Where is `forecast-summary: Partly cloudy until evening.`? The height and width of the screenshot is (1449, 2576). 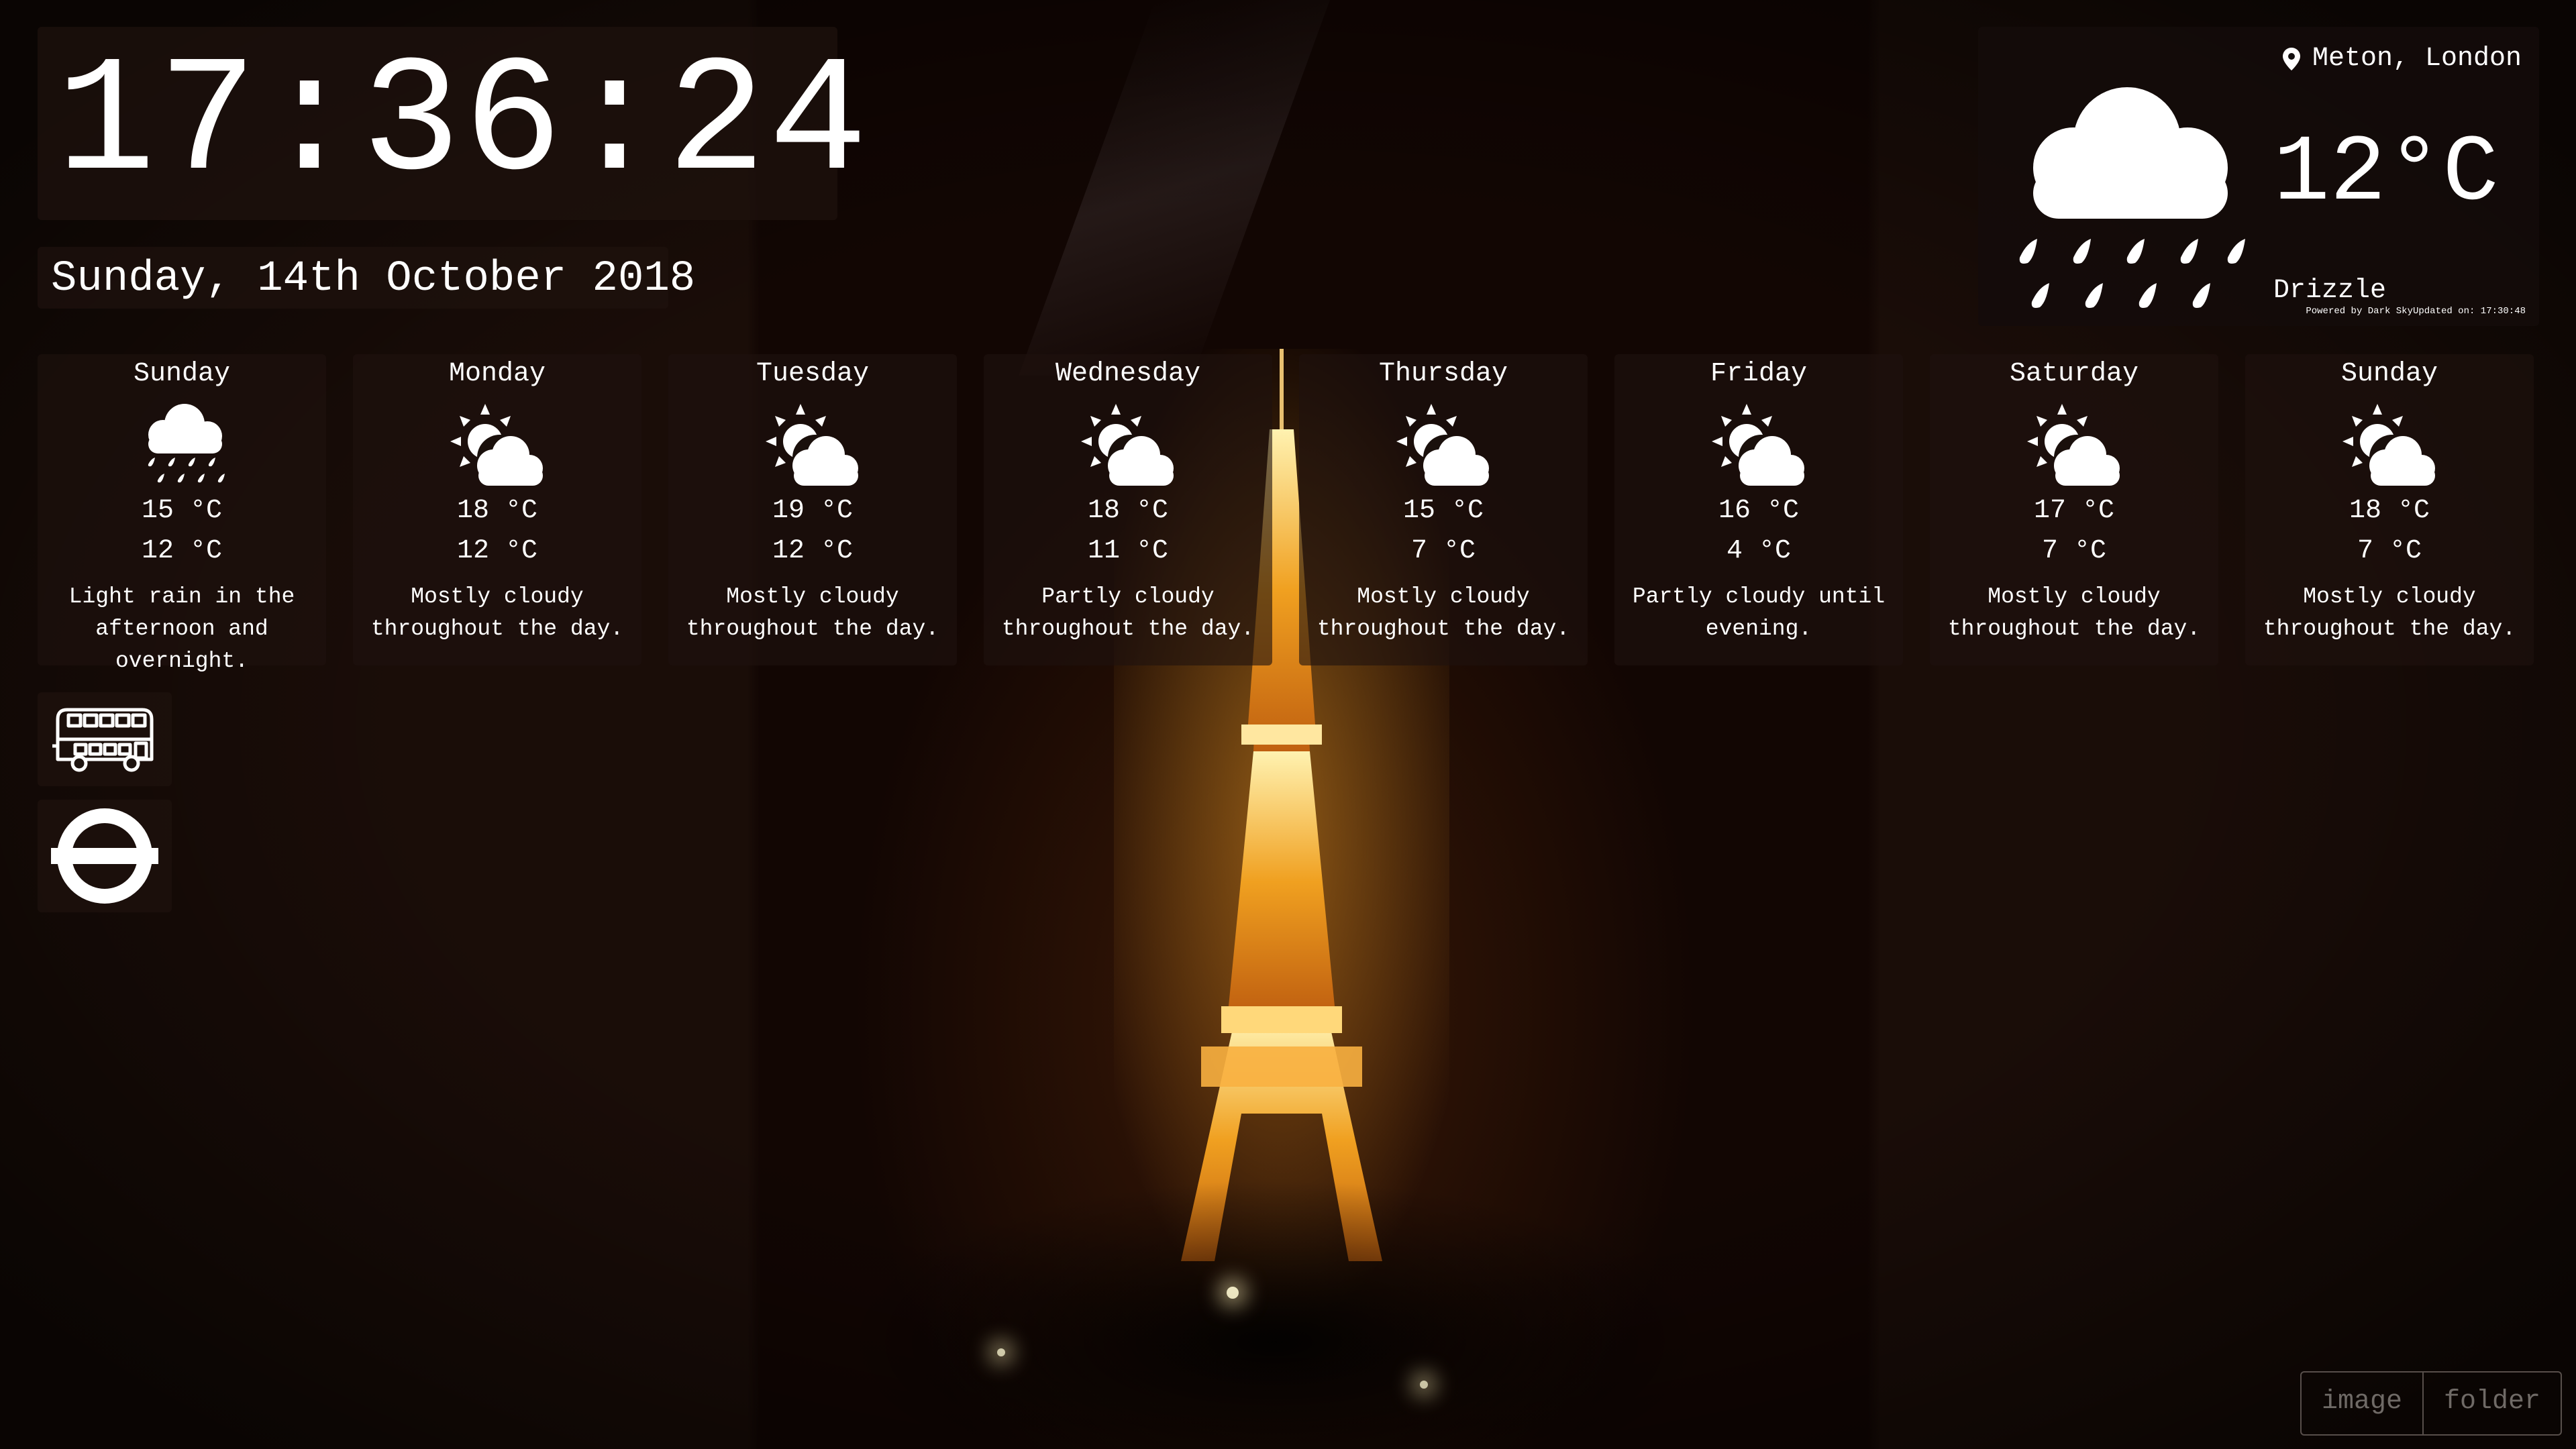
forecast-summary: Partly cloudy until evening. is located at coordinates (1759, 612).